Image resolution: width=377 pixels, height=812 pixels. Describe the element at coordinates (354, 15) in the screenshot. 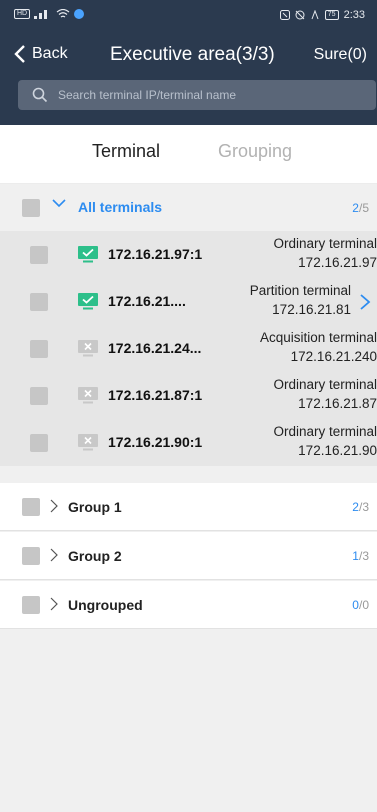

I see `clock: 2:33` at that location.